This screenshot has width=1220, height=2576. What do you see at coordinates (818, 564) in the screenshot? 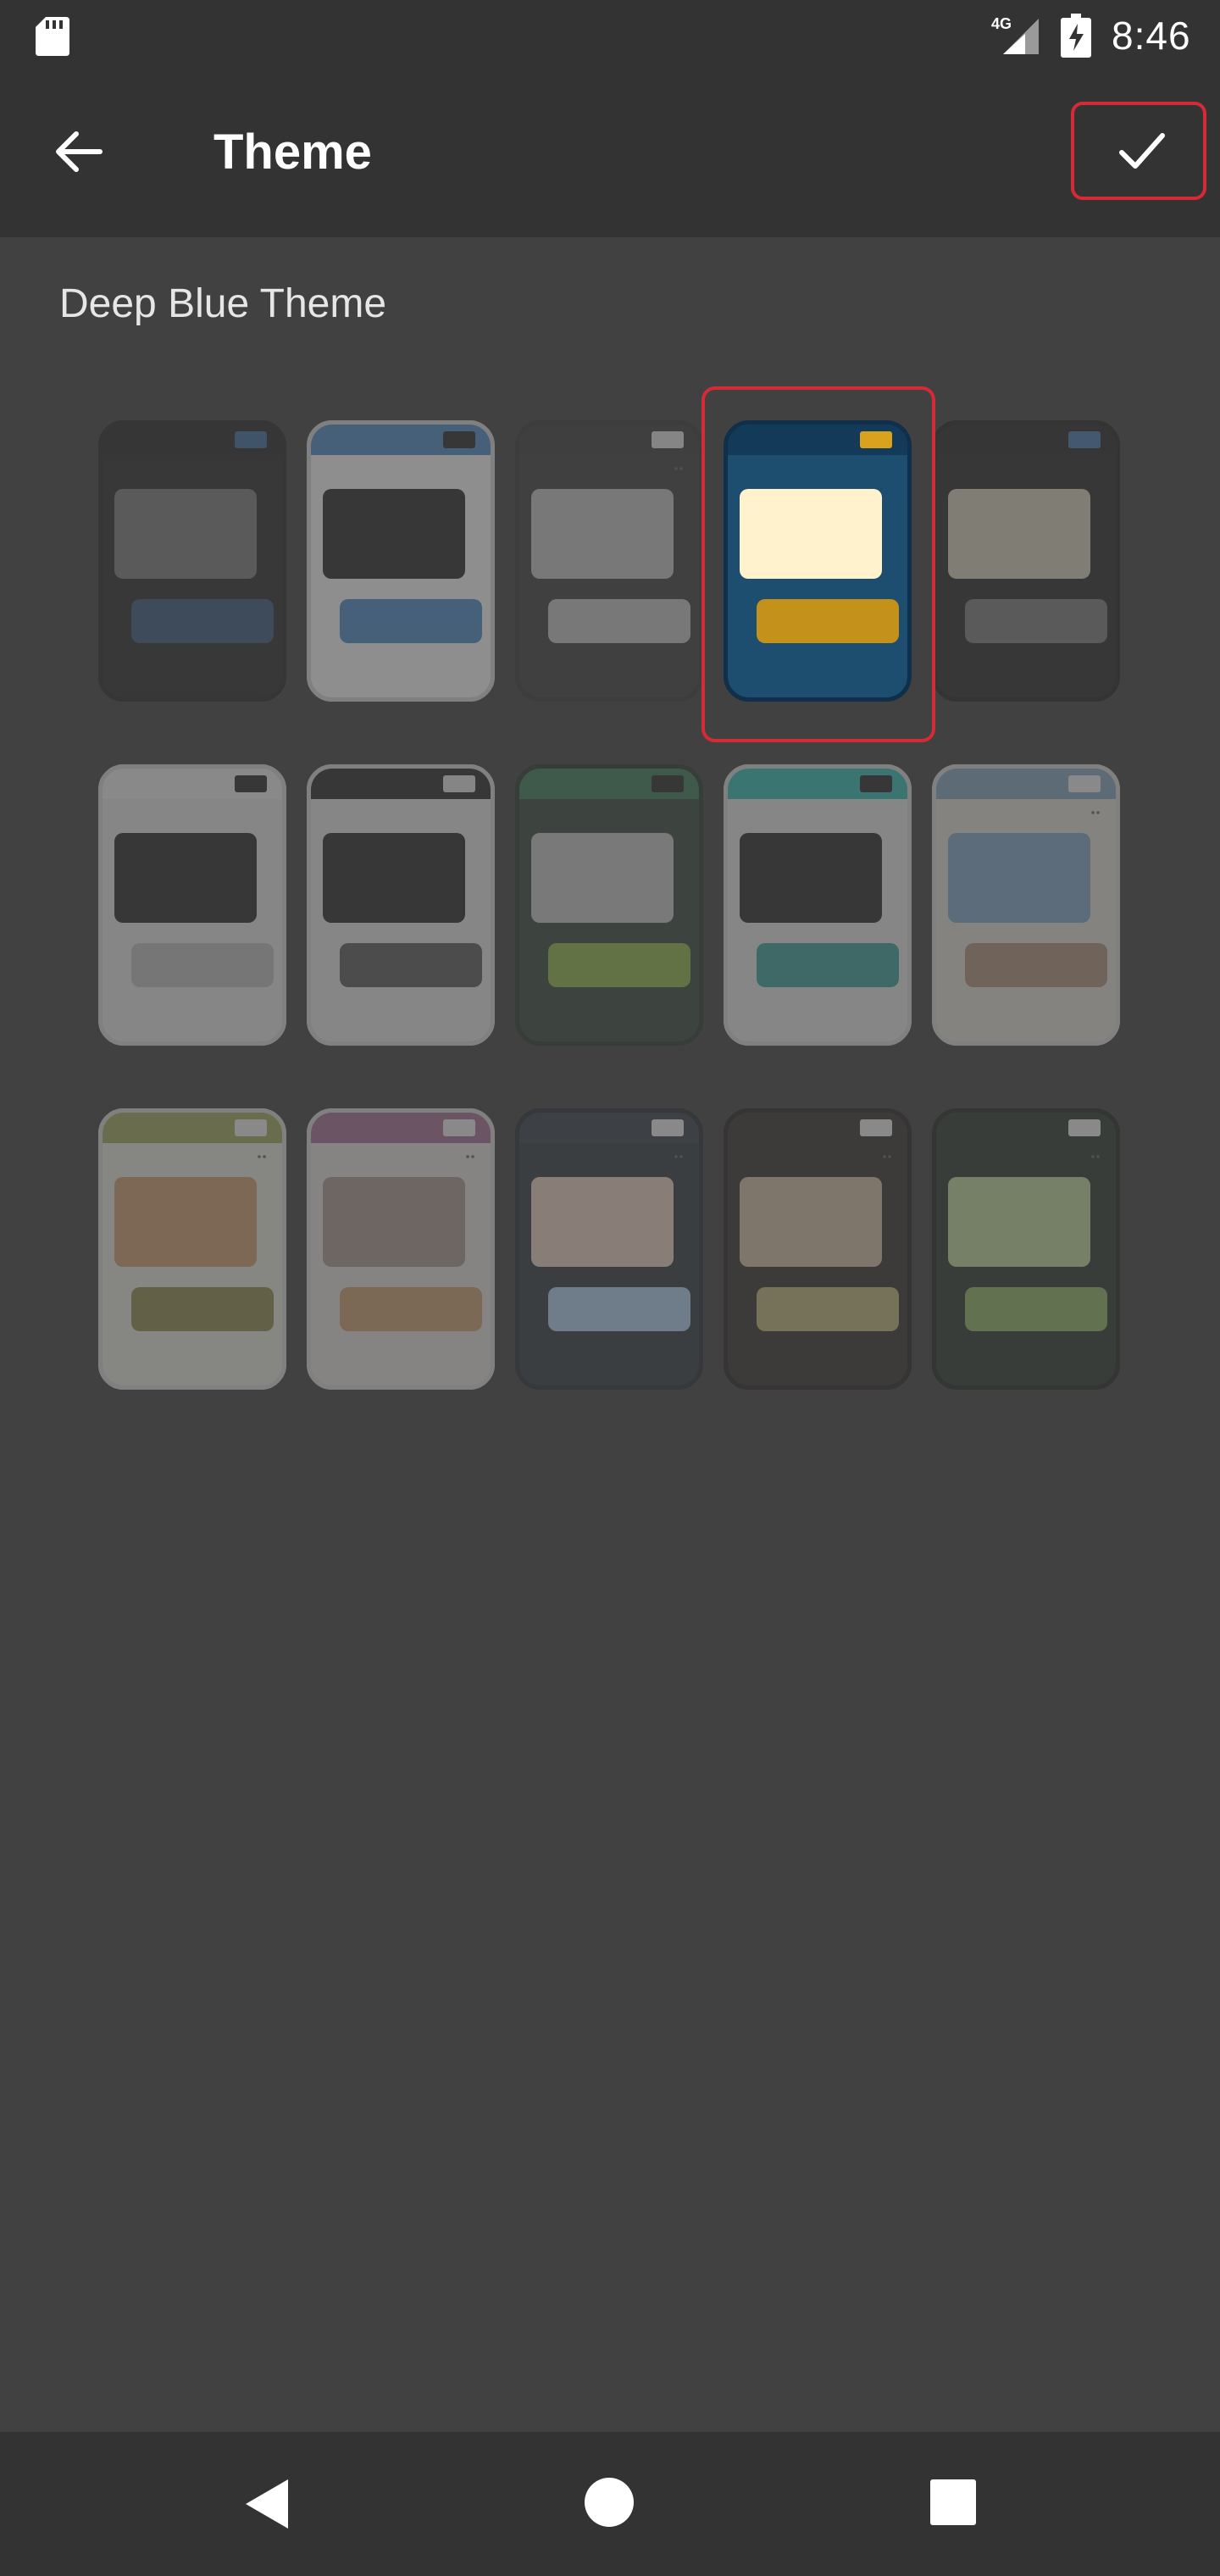
I see `selected-theme-highlight` at bounding box center [818, 564].